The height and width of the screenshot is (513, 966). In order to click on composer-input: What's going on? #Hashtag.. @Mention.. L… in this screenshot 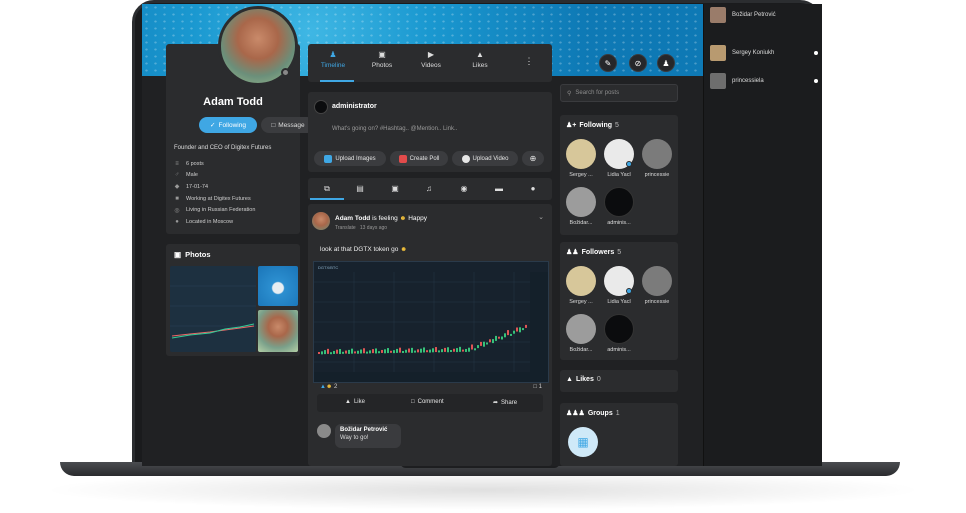, I will do `click(394, 129)`.